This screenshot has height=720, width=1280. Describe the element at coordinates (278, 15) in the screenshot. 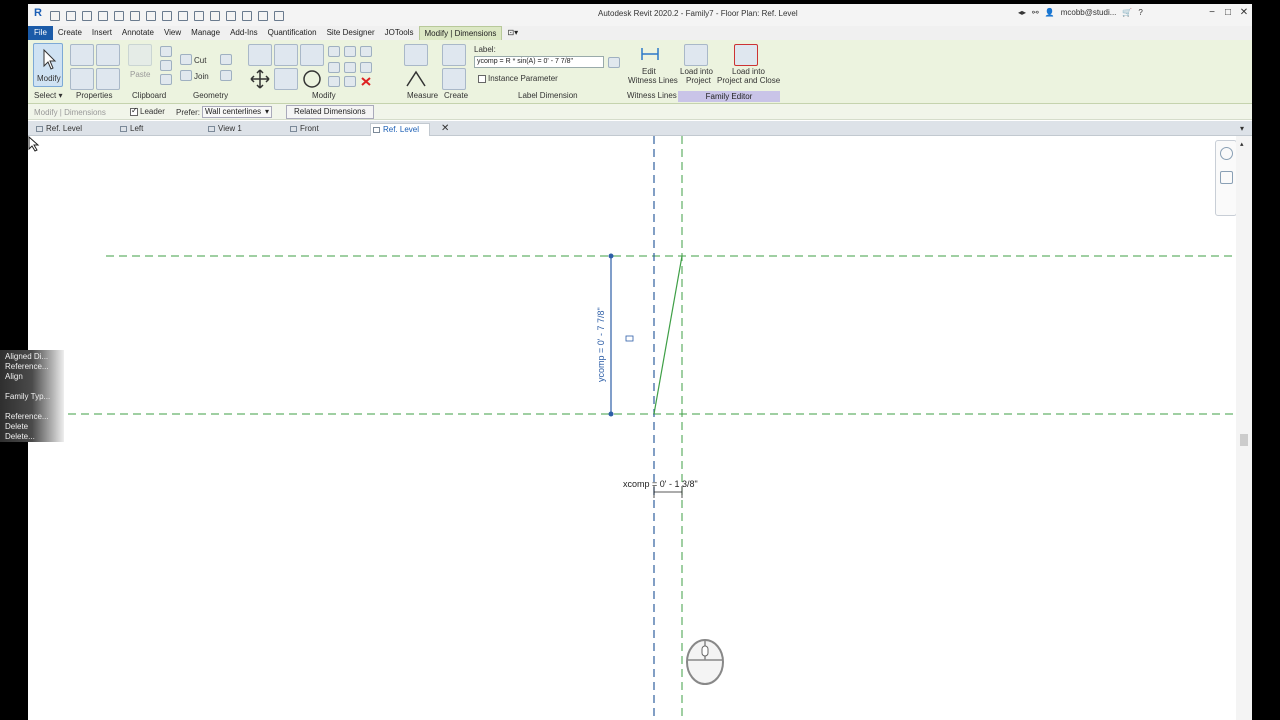

I see `customize-qat-icon` at that location.